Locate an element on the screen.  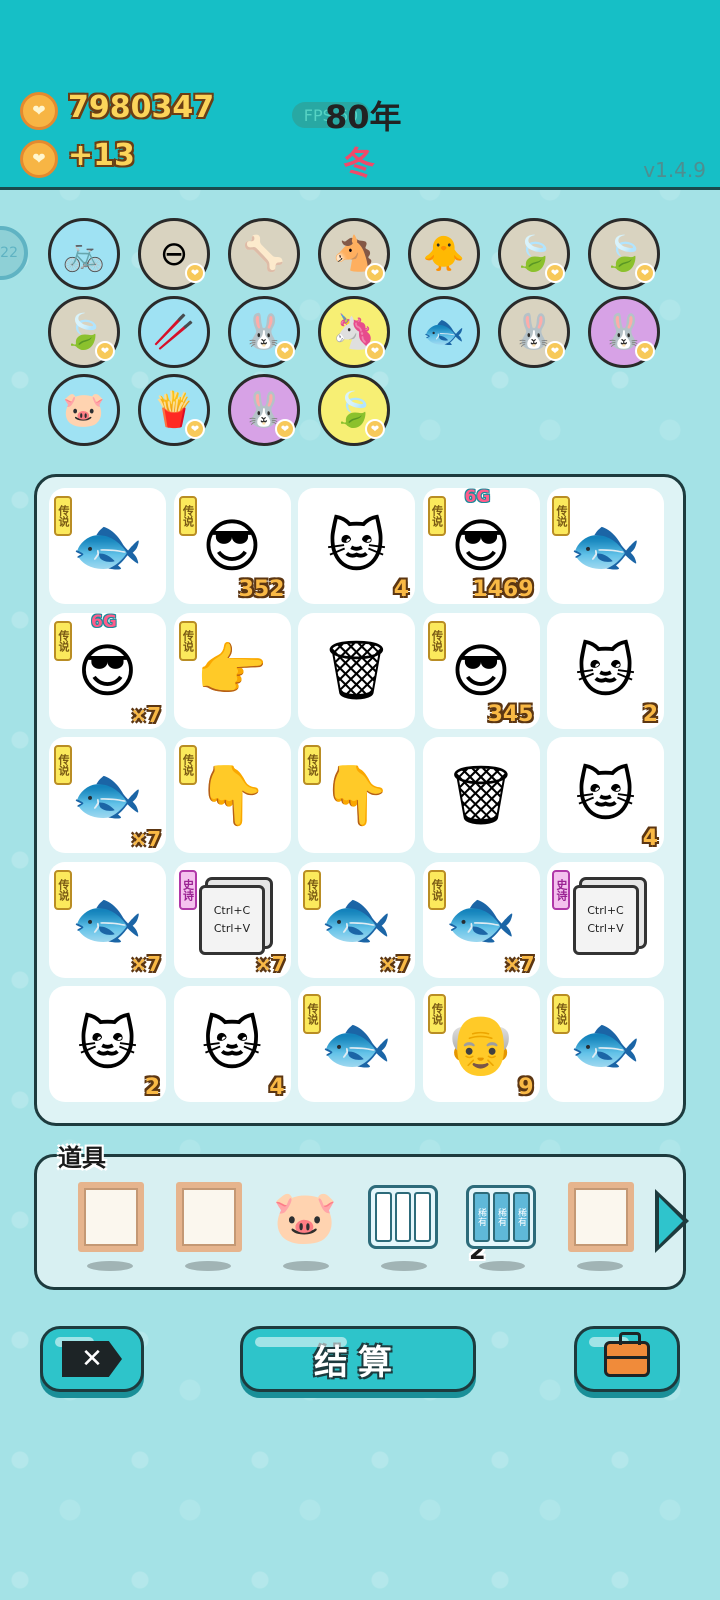
fish-bowl-icon: 🐟 is located at coordinates (444, 332).